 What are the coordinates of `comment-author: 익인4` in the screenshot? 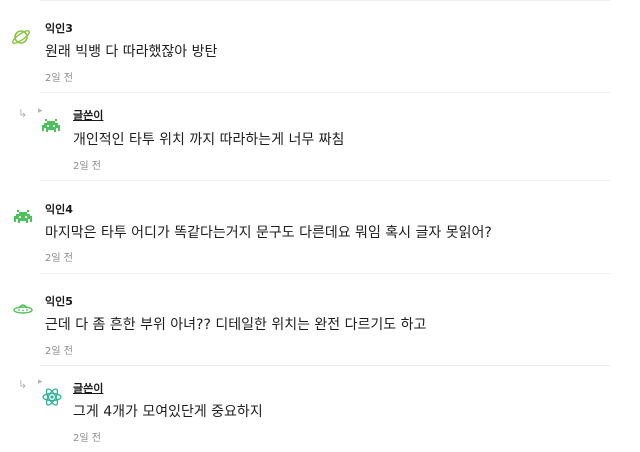 It's located at (59, 209).